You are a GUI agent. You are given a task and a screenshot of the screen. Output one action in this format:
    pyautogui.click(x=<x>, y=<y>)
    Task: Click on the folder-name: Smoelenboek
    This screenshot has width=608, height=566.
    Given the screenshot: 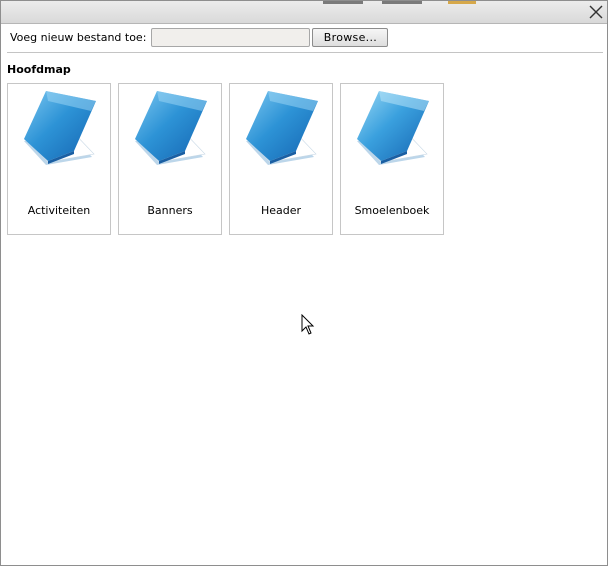 What is the action you would take?
    pyautogui.click(x=392, y=210)
    